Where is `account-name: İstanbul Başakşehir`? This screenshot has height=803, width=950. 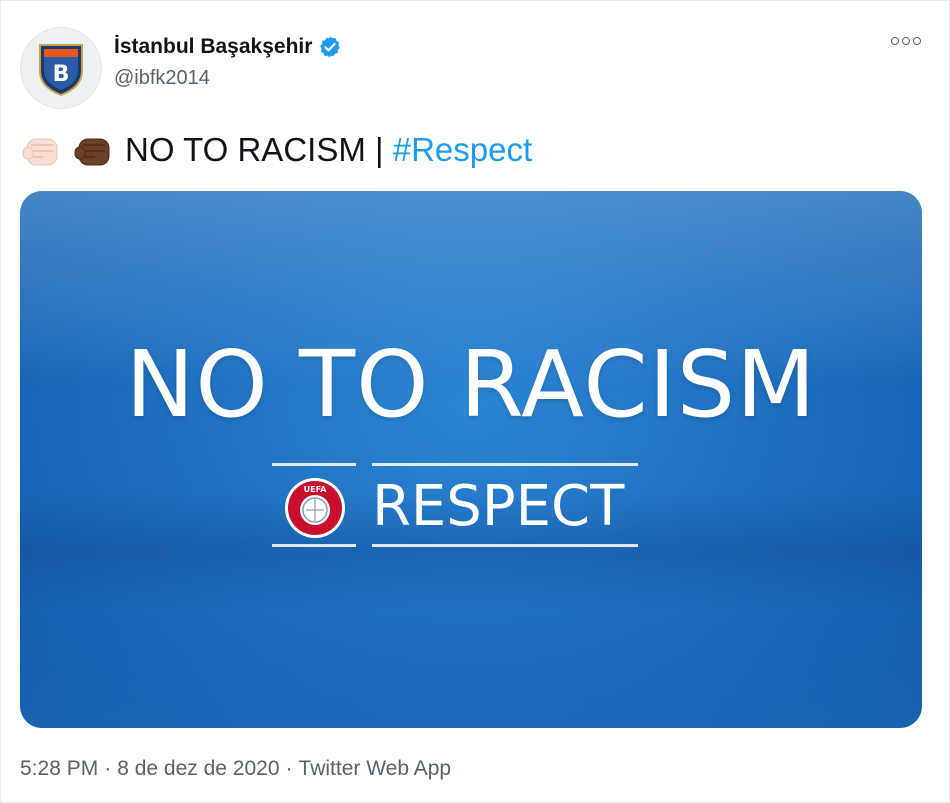 account-name: İstanbul Başakşehir is located at coordinates (213, 47).